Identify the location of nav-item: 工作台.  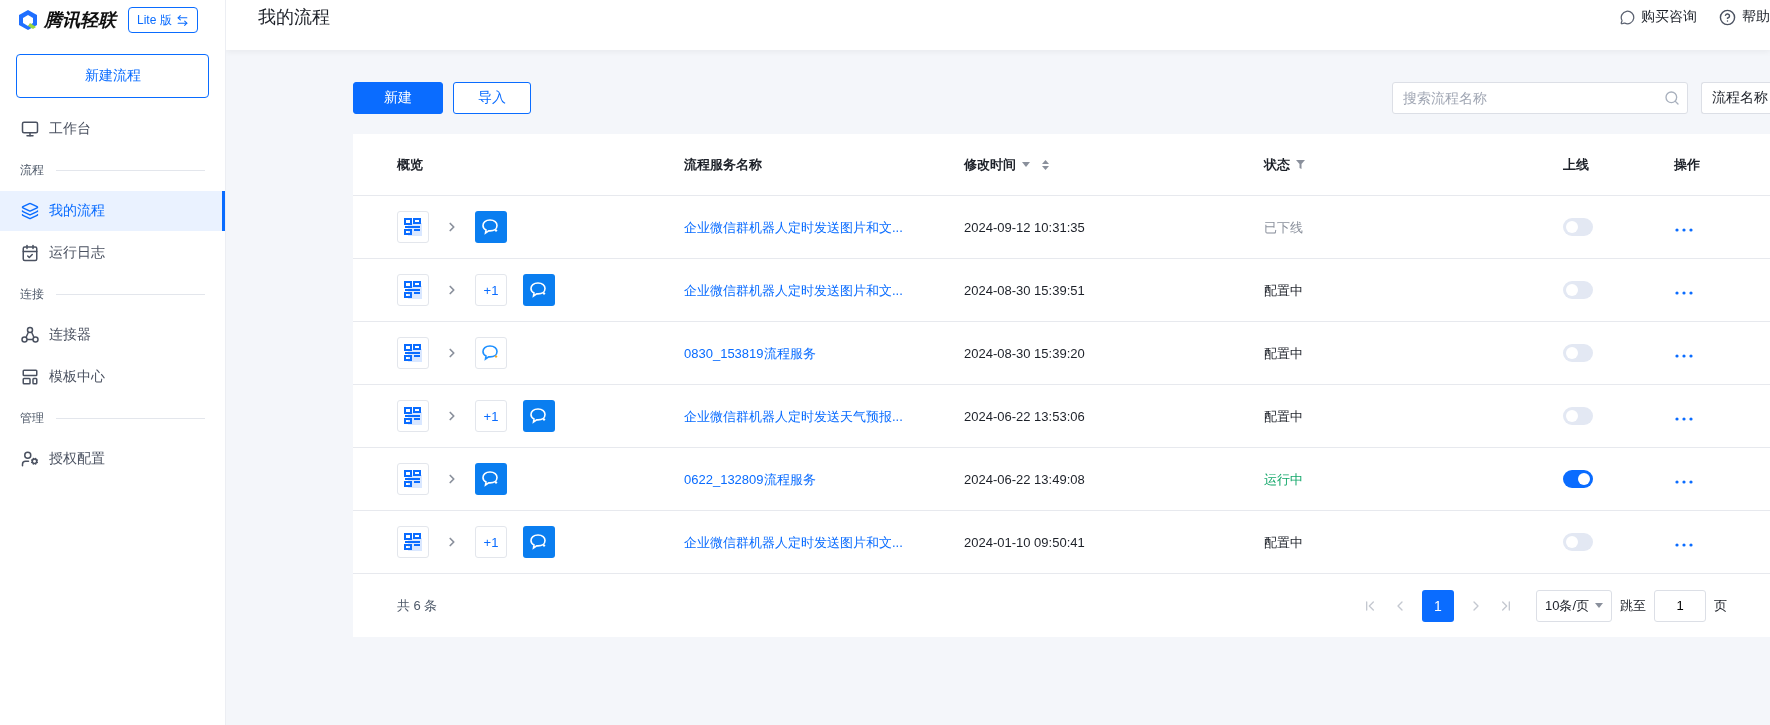
(112, 129).